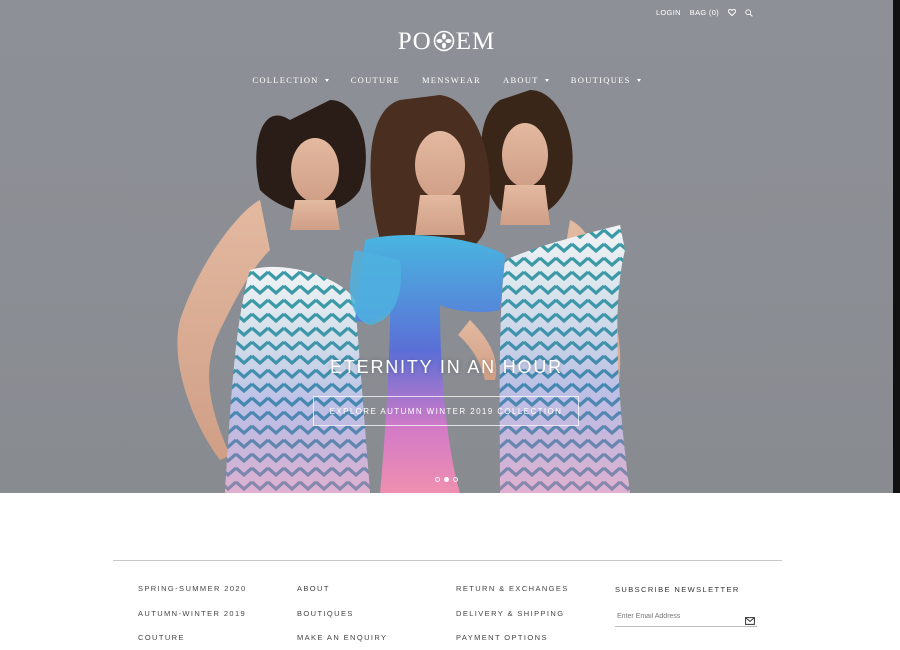 This screenshot has width=900, height=650. I want to click on footer-divider, so click(447, 560).